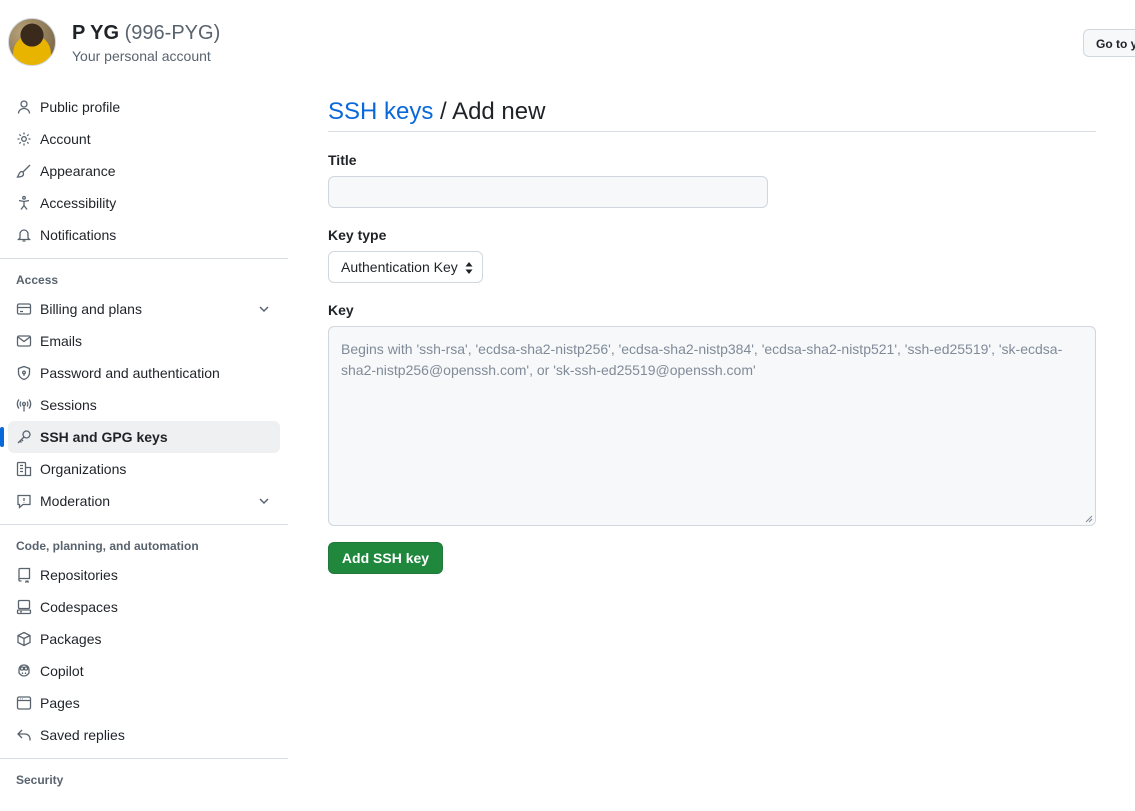 The image size is (1135, 811). Describe the element at coordinates (79, 607) in the screenshot. I see `sidebar-item-label: Codespaces` at that location.